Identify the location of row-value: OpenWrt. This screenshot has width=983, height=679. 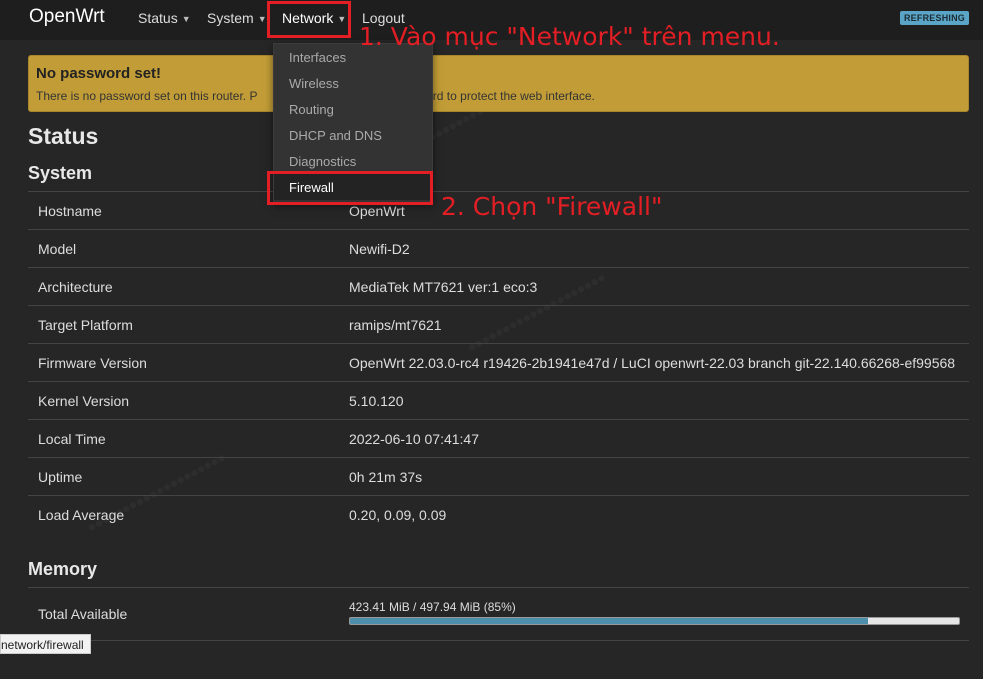
(377, 211).